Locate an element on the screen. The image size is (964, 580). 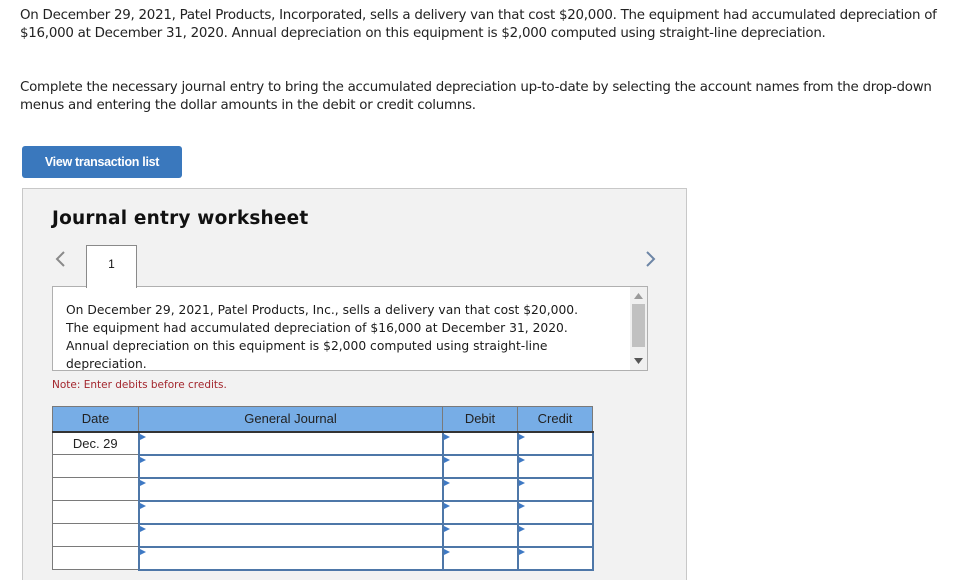
chevron-right-icon is located at coordinates (651, 259).